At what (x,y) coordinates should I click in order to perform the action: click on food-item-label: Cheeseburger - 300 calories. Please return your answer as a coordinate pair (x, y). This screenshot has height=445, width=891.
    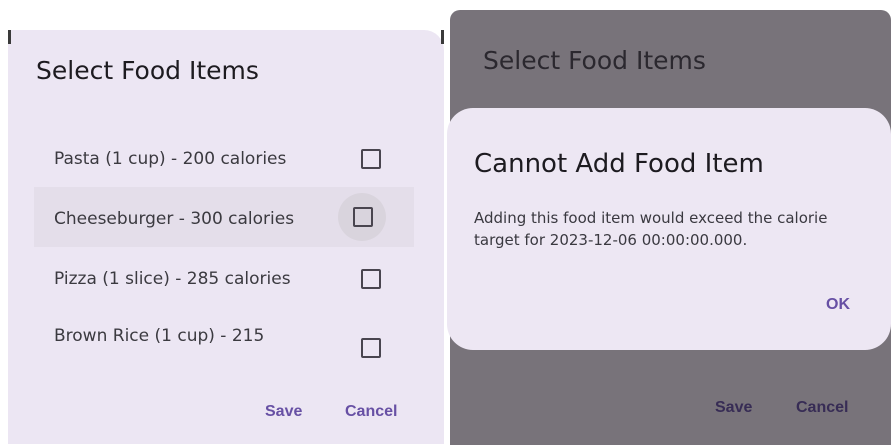
    Looking at the image, I should click on (174, 219).